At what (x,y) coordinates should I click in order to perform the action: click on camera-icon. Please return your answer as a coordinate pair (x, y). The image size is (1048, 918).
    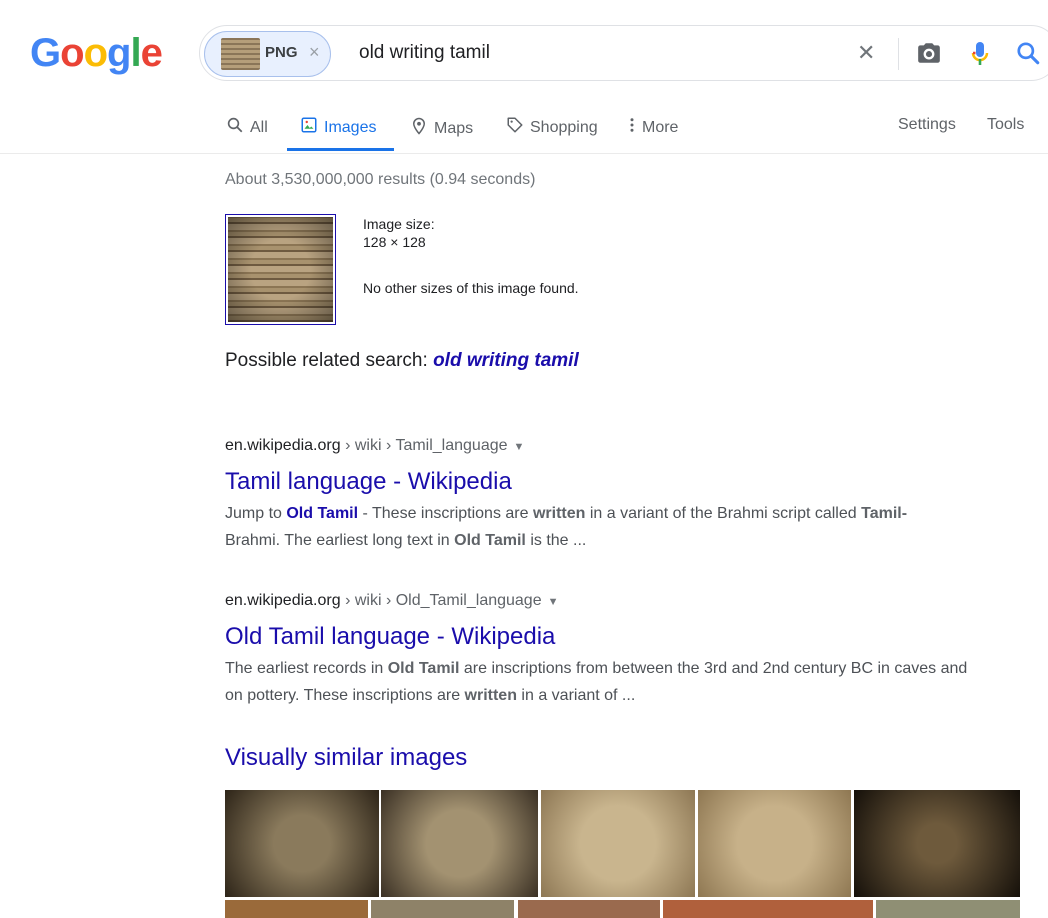
    Looking at the image, I should click on (929, 55).